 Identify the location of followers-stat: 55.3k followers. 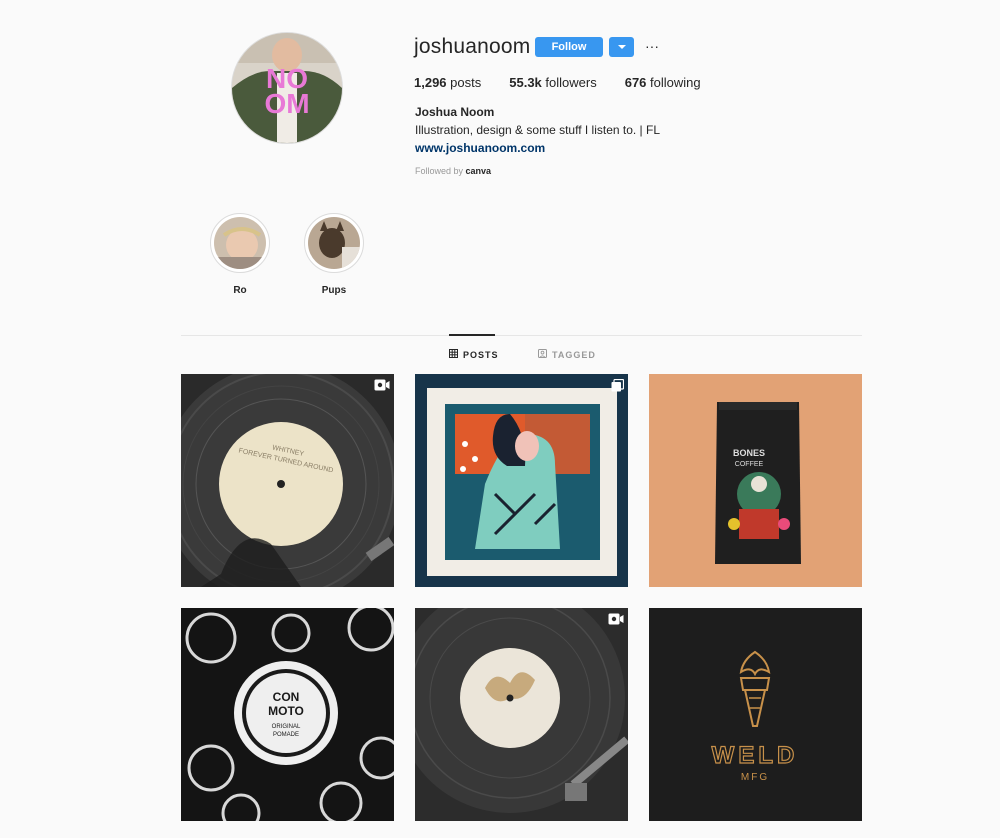
(552, 82).